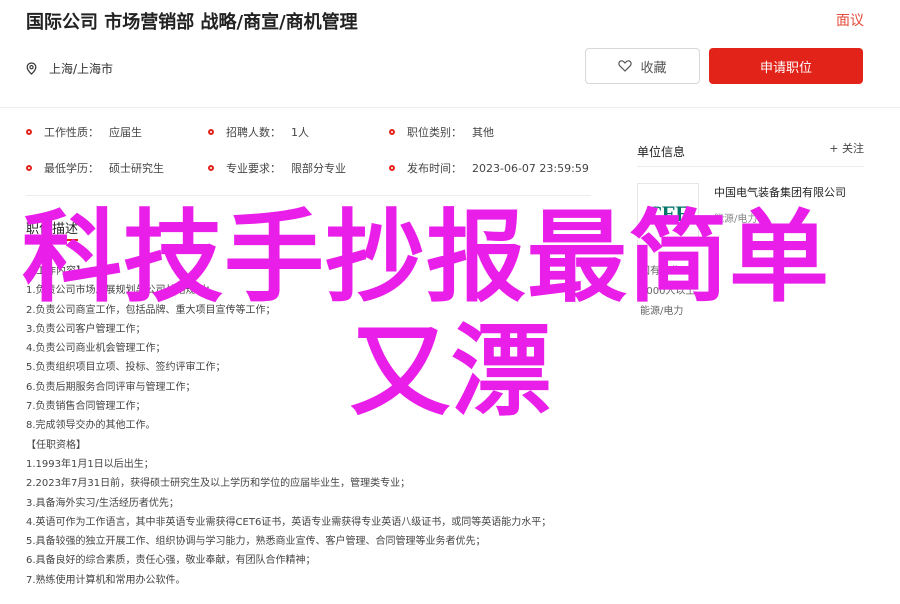  Describe the element at coordinates (846, 148) in the screenshot. I see `follow-button: + 关注` at that location.